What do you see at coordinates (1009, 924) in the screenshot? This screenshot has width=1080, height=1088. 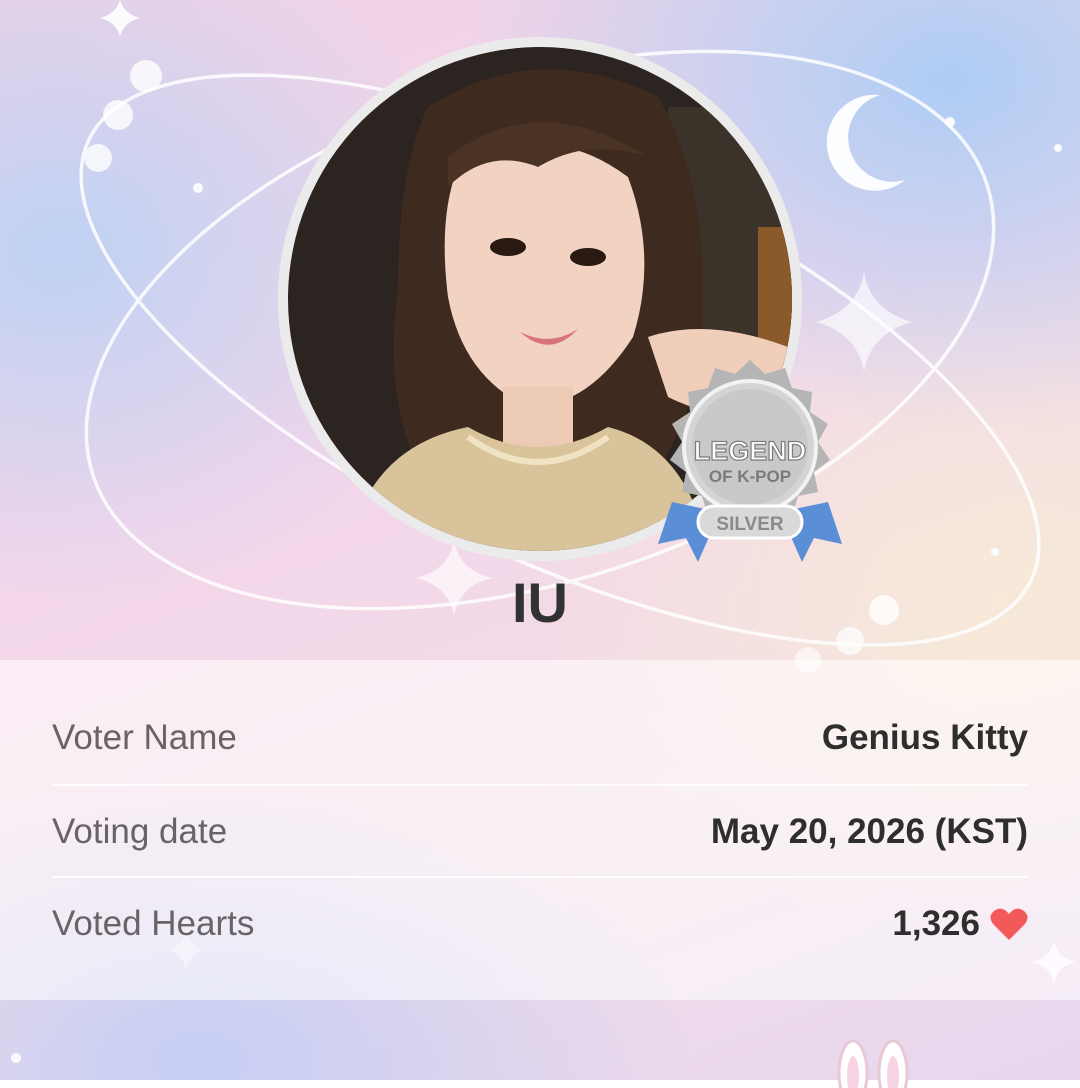 I see `heart-icon` at bounding box center [1009, 924].